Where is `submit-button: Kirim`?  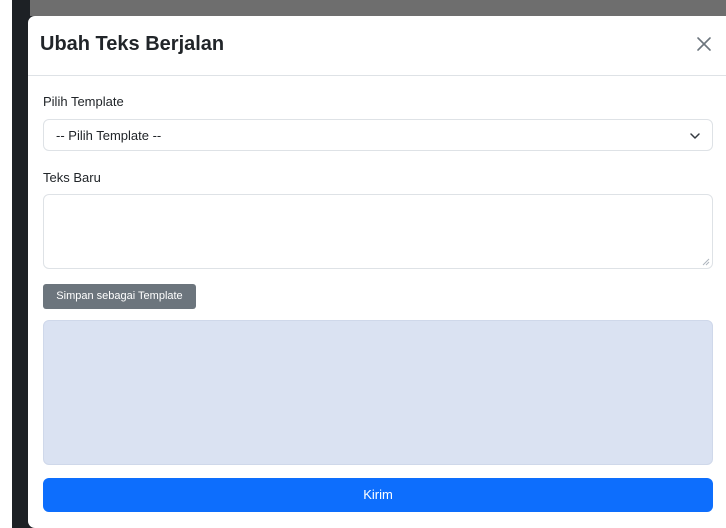 submit-button: Kirim is located at coordinates (378, 495).